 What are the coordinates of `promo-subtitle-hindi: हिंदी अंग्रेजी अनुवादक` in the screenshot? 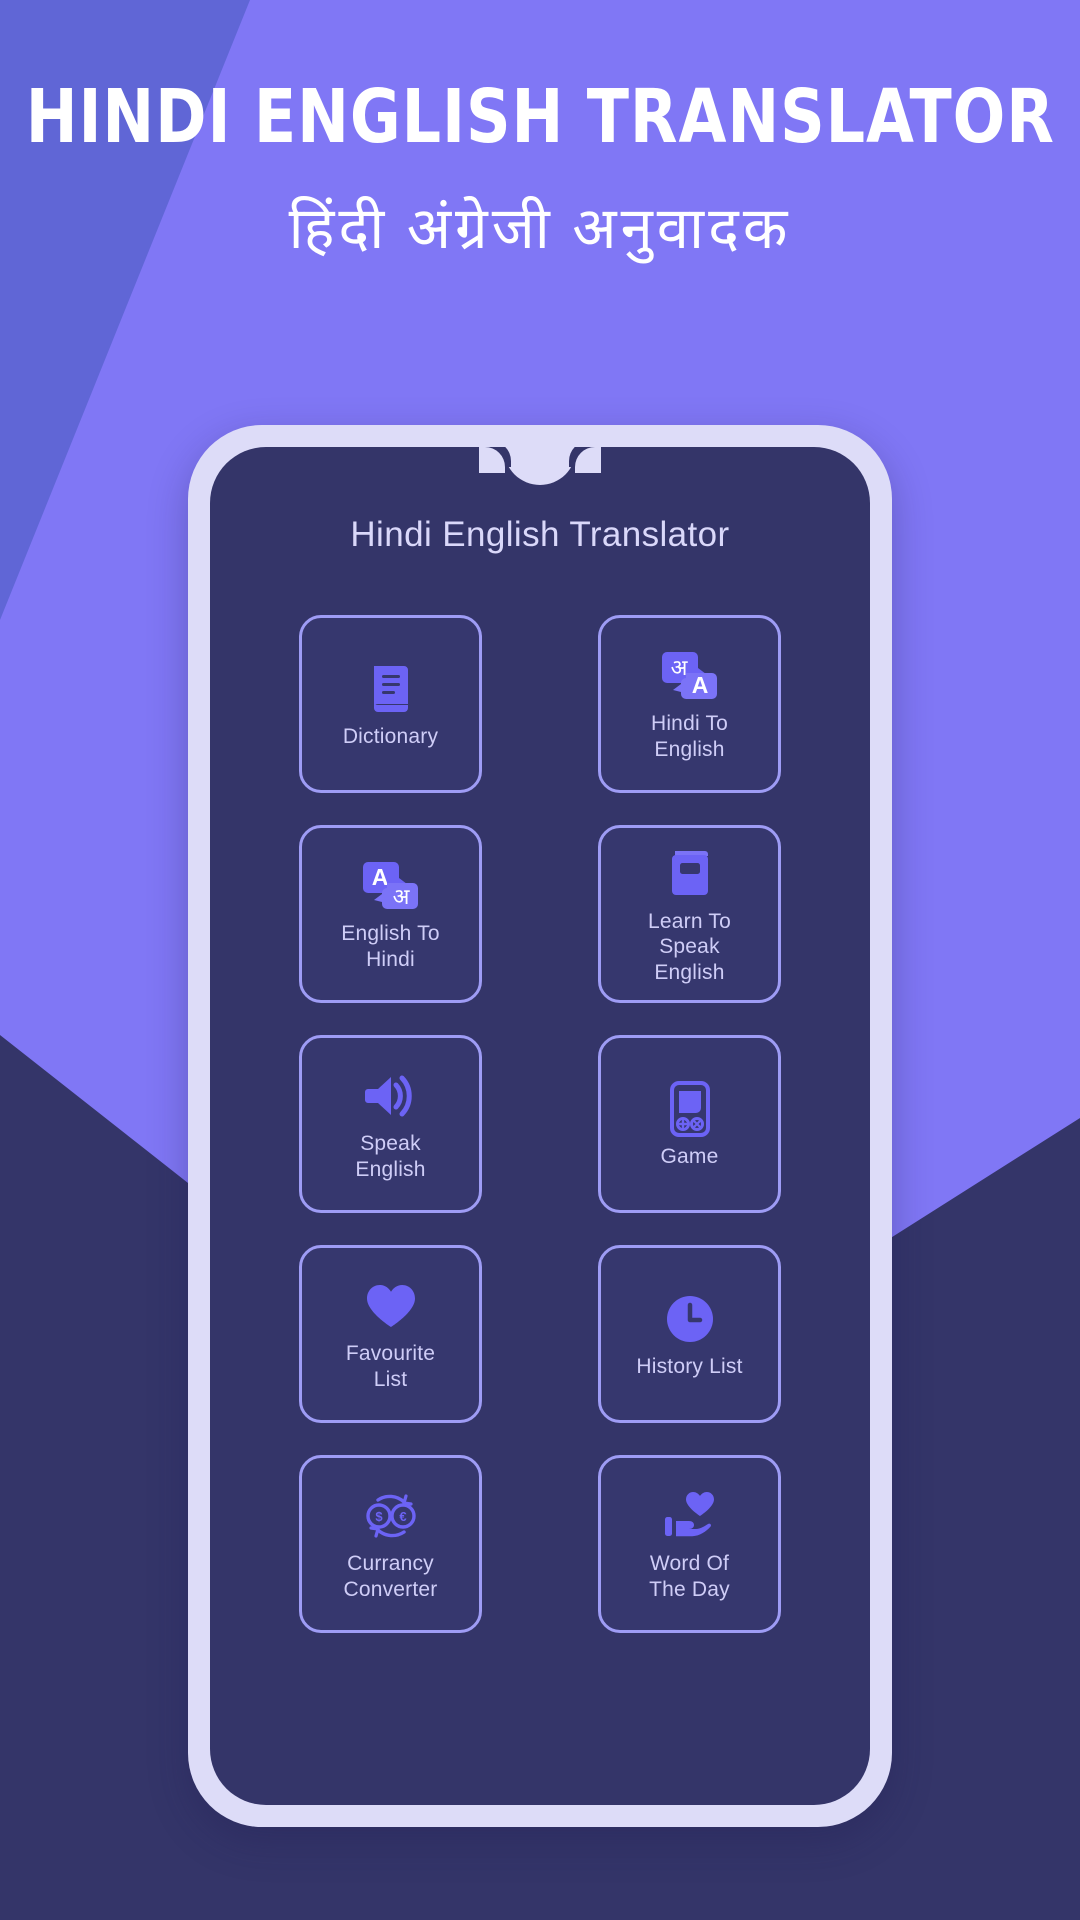 It's located at (540, 228).